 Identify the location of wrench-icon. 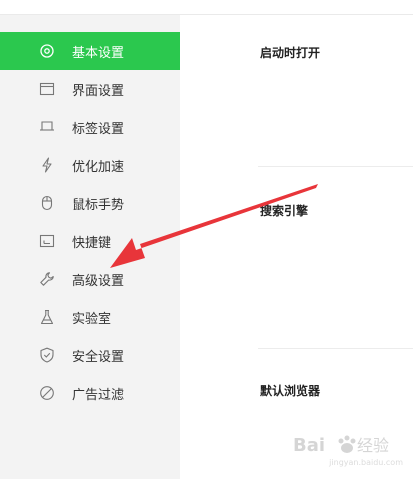
(47, 279).